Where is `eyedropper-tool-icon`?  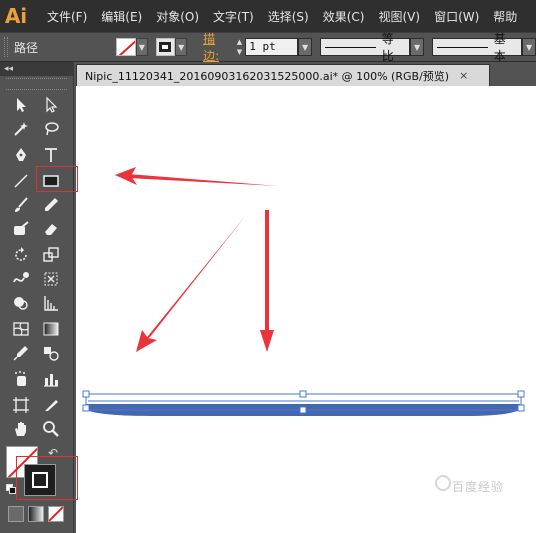 eyedropper-tool-icon is located at coordinates (20, 353).